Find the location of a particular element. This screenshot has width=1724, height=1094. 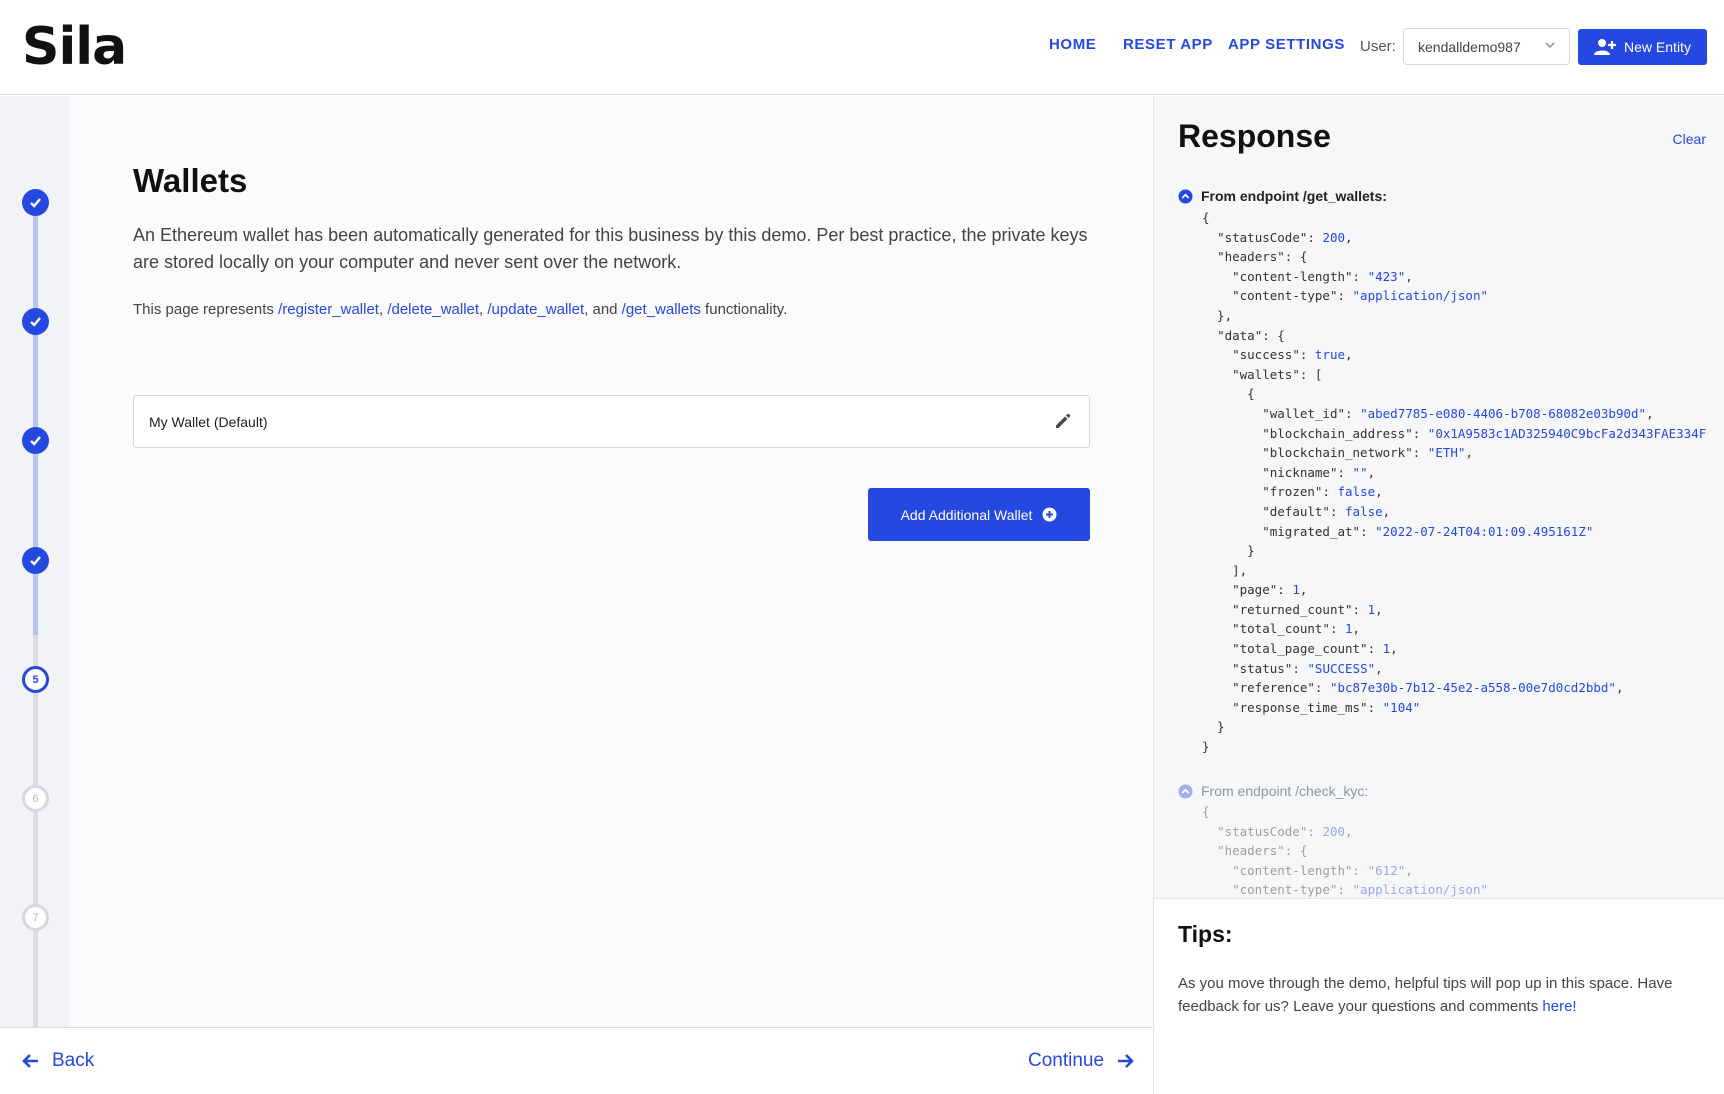

back-button: Back is located at coordinates (58, 1061).